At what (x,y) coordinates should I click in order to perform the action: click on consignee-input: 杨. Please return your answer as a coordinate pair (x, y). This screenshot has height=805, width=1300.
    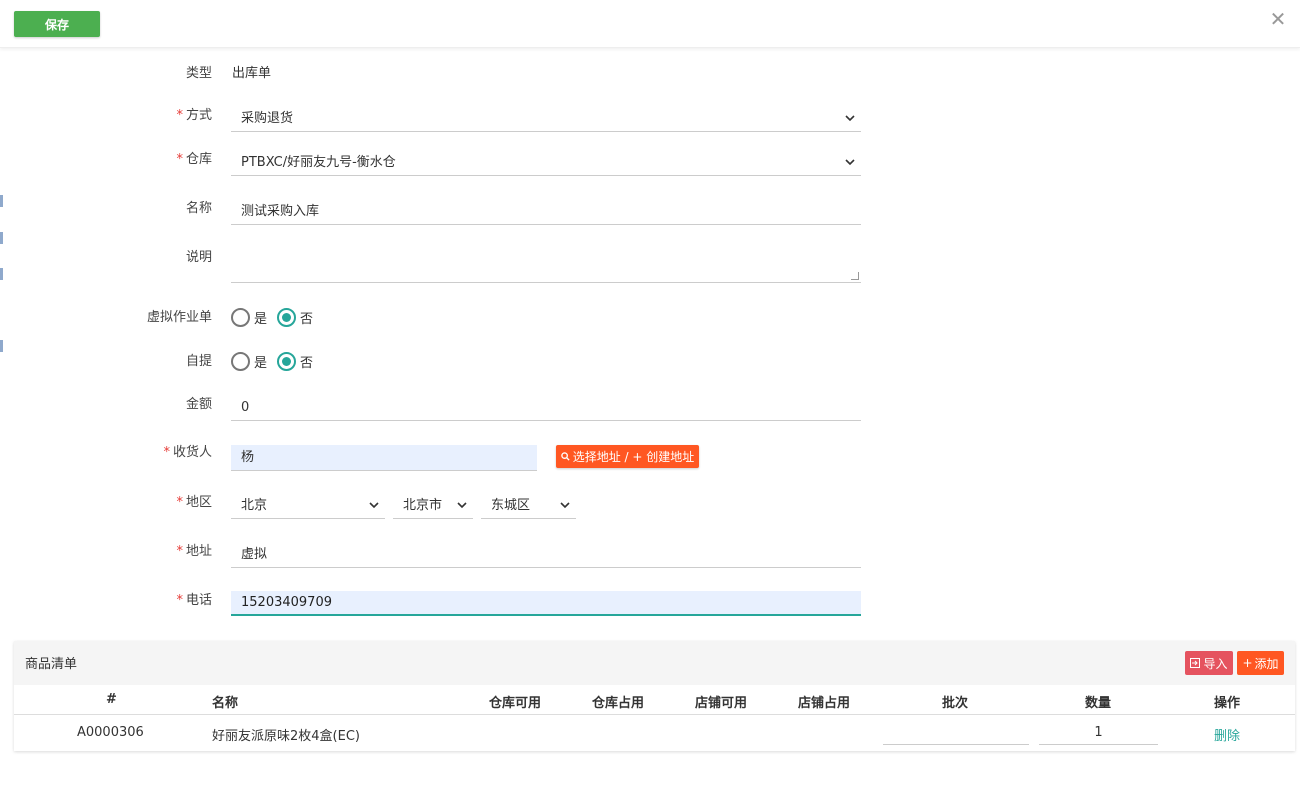
    Looking at the image, I should click on (384, 458).